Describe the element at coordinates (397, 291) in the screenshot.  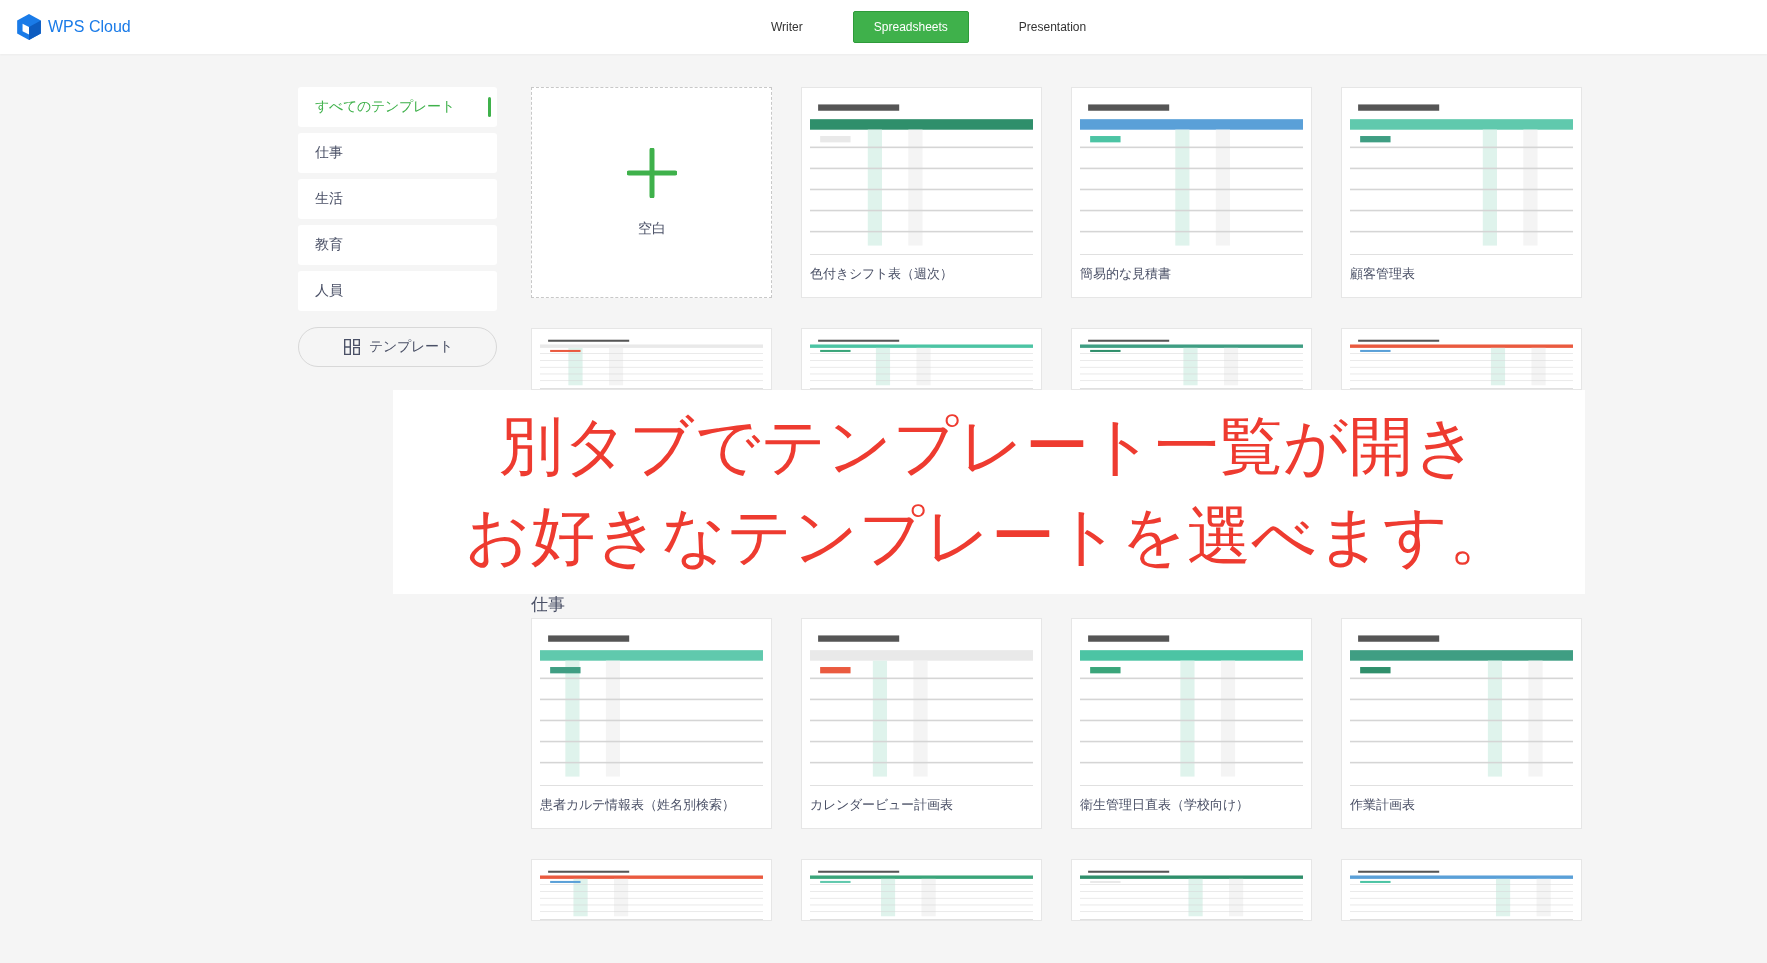
I see `category-item: 人員` at that location.